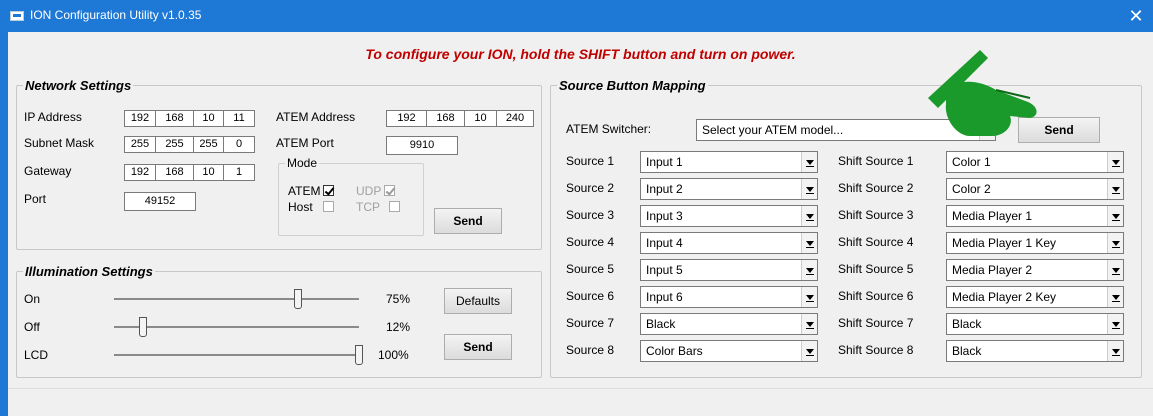  I want to click on atem-octet: 10, so click(481, 118).